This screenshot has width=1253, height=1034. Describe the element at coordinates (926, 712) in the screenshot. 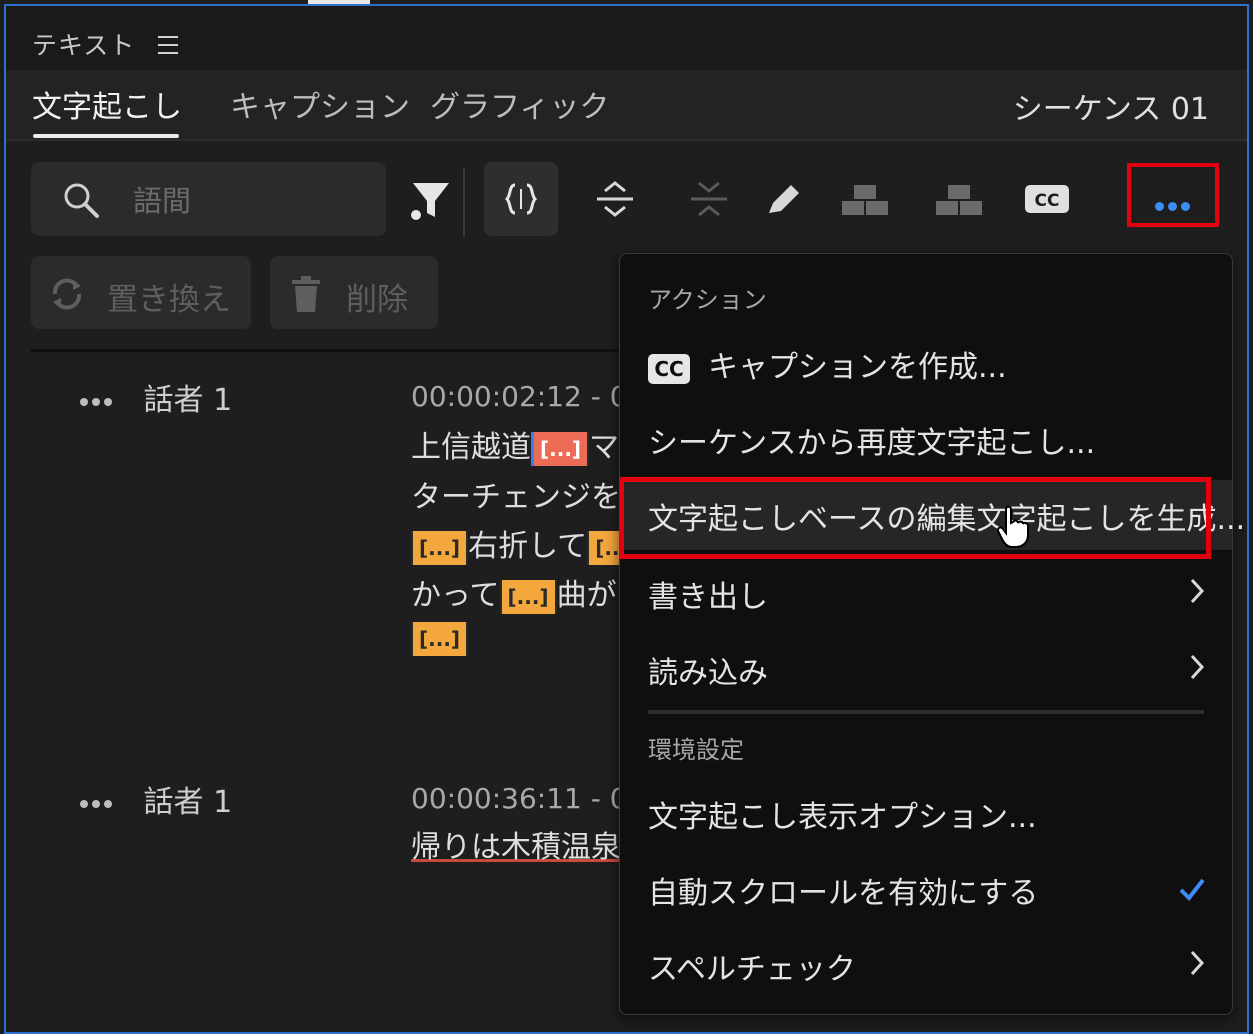

I see `menu-divider` at that location.